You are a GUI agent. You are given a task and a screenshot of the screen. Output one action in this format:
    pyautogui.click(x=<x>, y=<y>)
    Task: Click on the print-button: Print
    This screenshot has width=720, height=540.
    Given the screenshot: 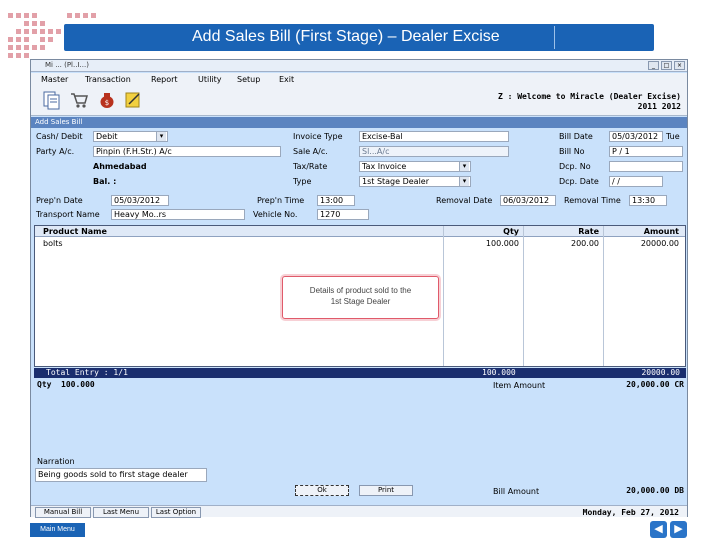 What is the action you would take?
    pyautogui.click(x=386, y=490)
    